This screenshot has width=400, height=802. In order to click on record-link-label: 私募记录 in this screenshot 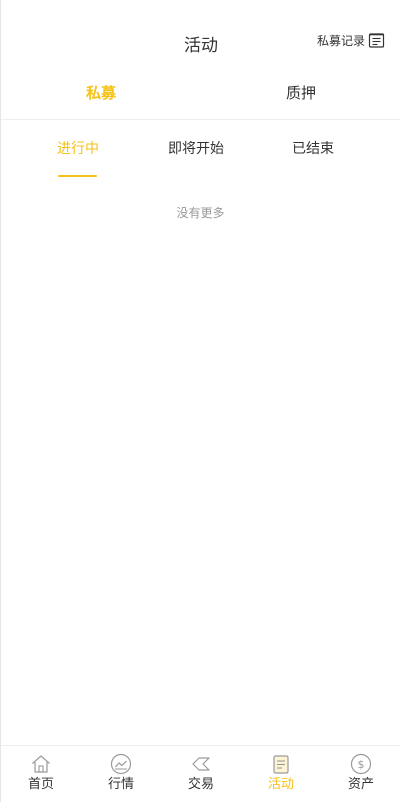, I will do `click(340, 41)`.